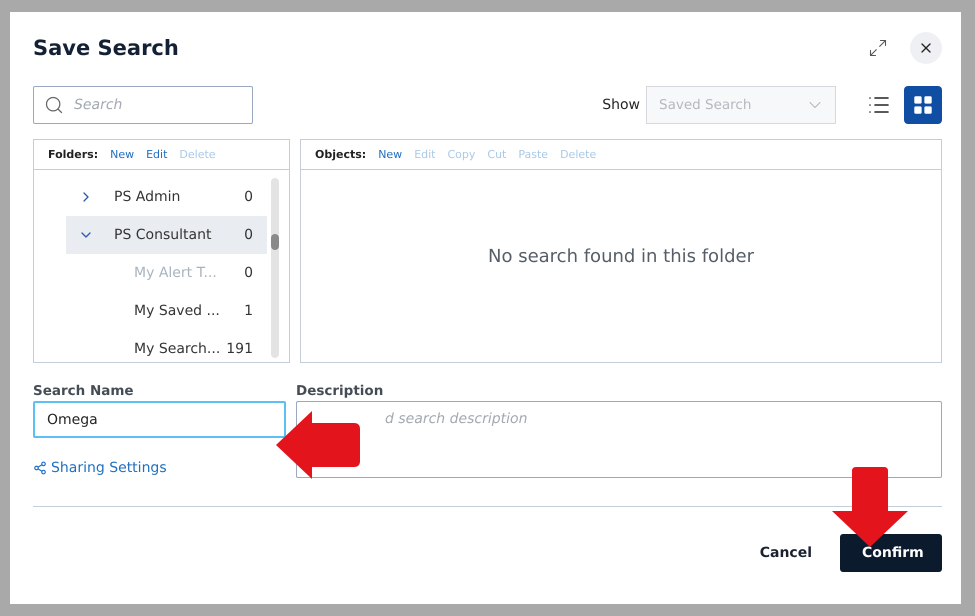 This screenshot has height=616, width=975. I want to click on description-field: d search description, so click(619, 439).